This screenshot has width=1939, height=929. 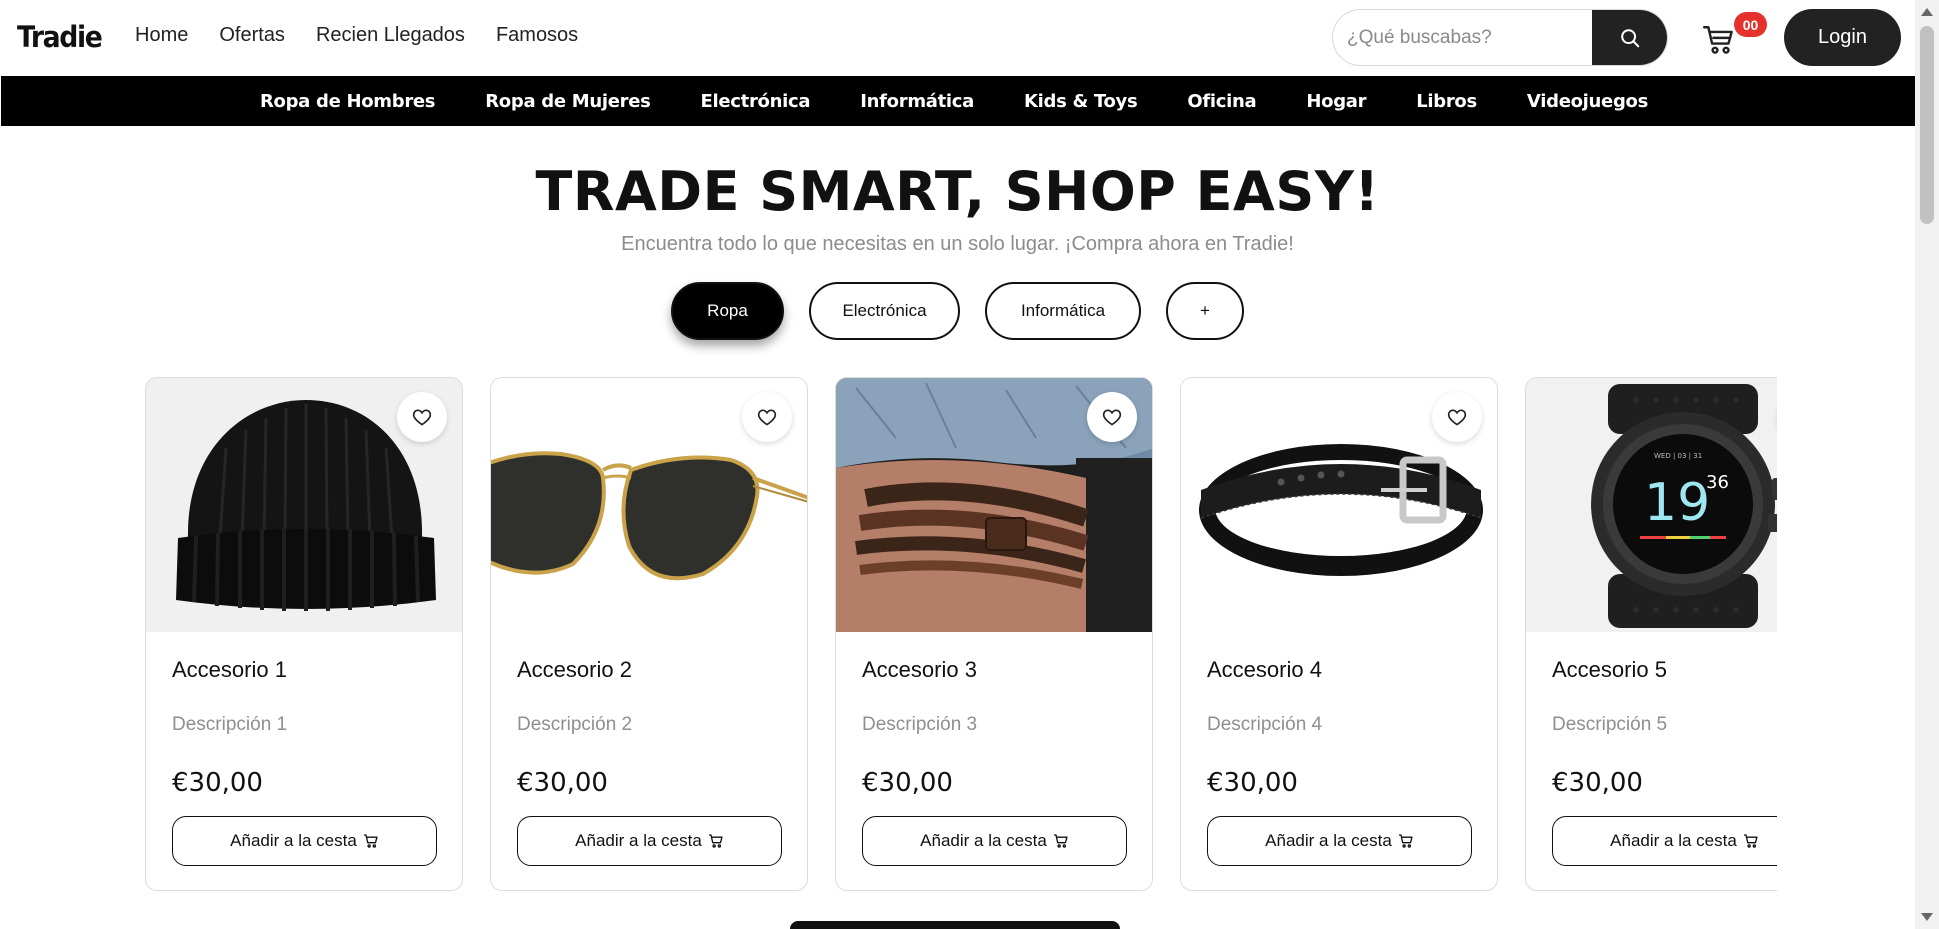 What do you see at coordinates (1446, 101) in the screenshot?
I see `category-libros: Libros` at bounding box center [1446, 101].